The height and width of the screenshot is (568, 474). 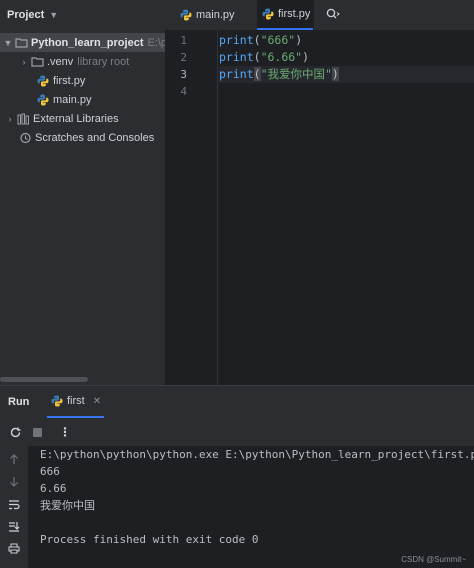 What do you see at coordinates (69, 80) in the screenshot?
I see `tree-item-label: first.py` at bounding box center [69, 80].